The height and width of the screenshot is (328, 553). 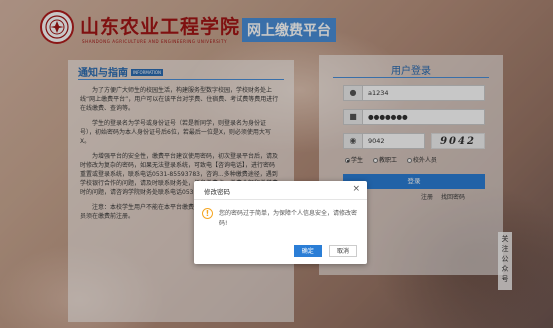 What do you see at coordinates (307, 251) in the screenshot?
I see `confirm-button: 确定` at bounding box center [307, 251].